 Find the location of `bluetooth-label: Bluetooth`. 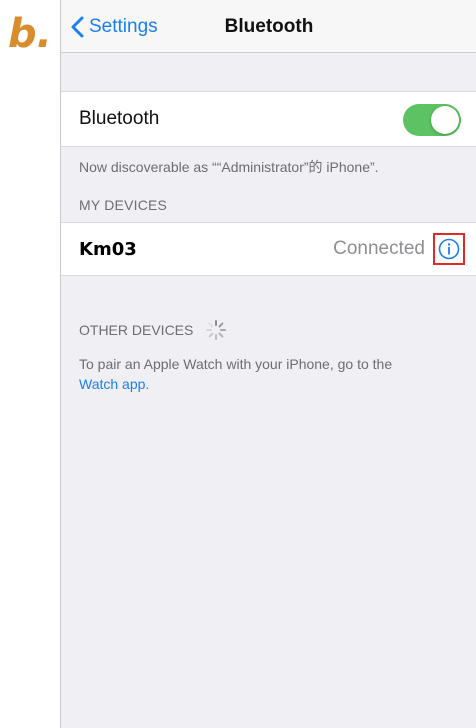

bluetooth-label: Bluetooth is located at coordinates (119, 118).